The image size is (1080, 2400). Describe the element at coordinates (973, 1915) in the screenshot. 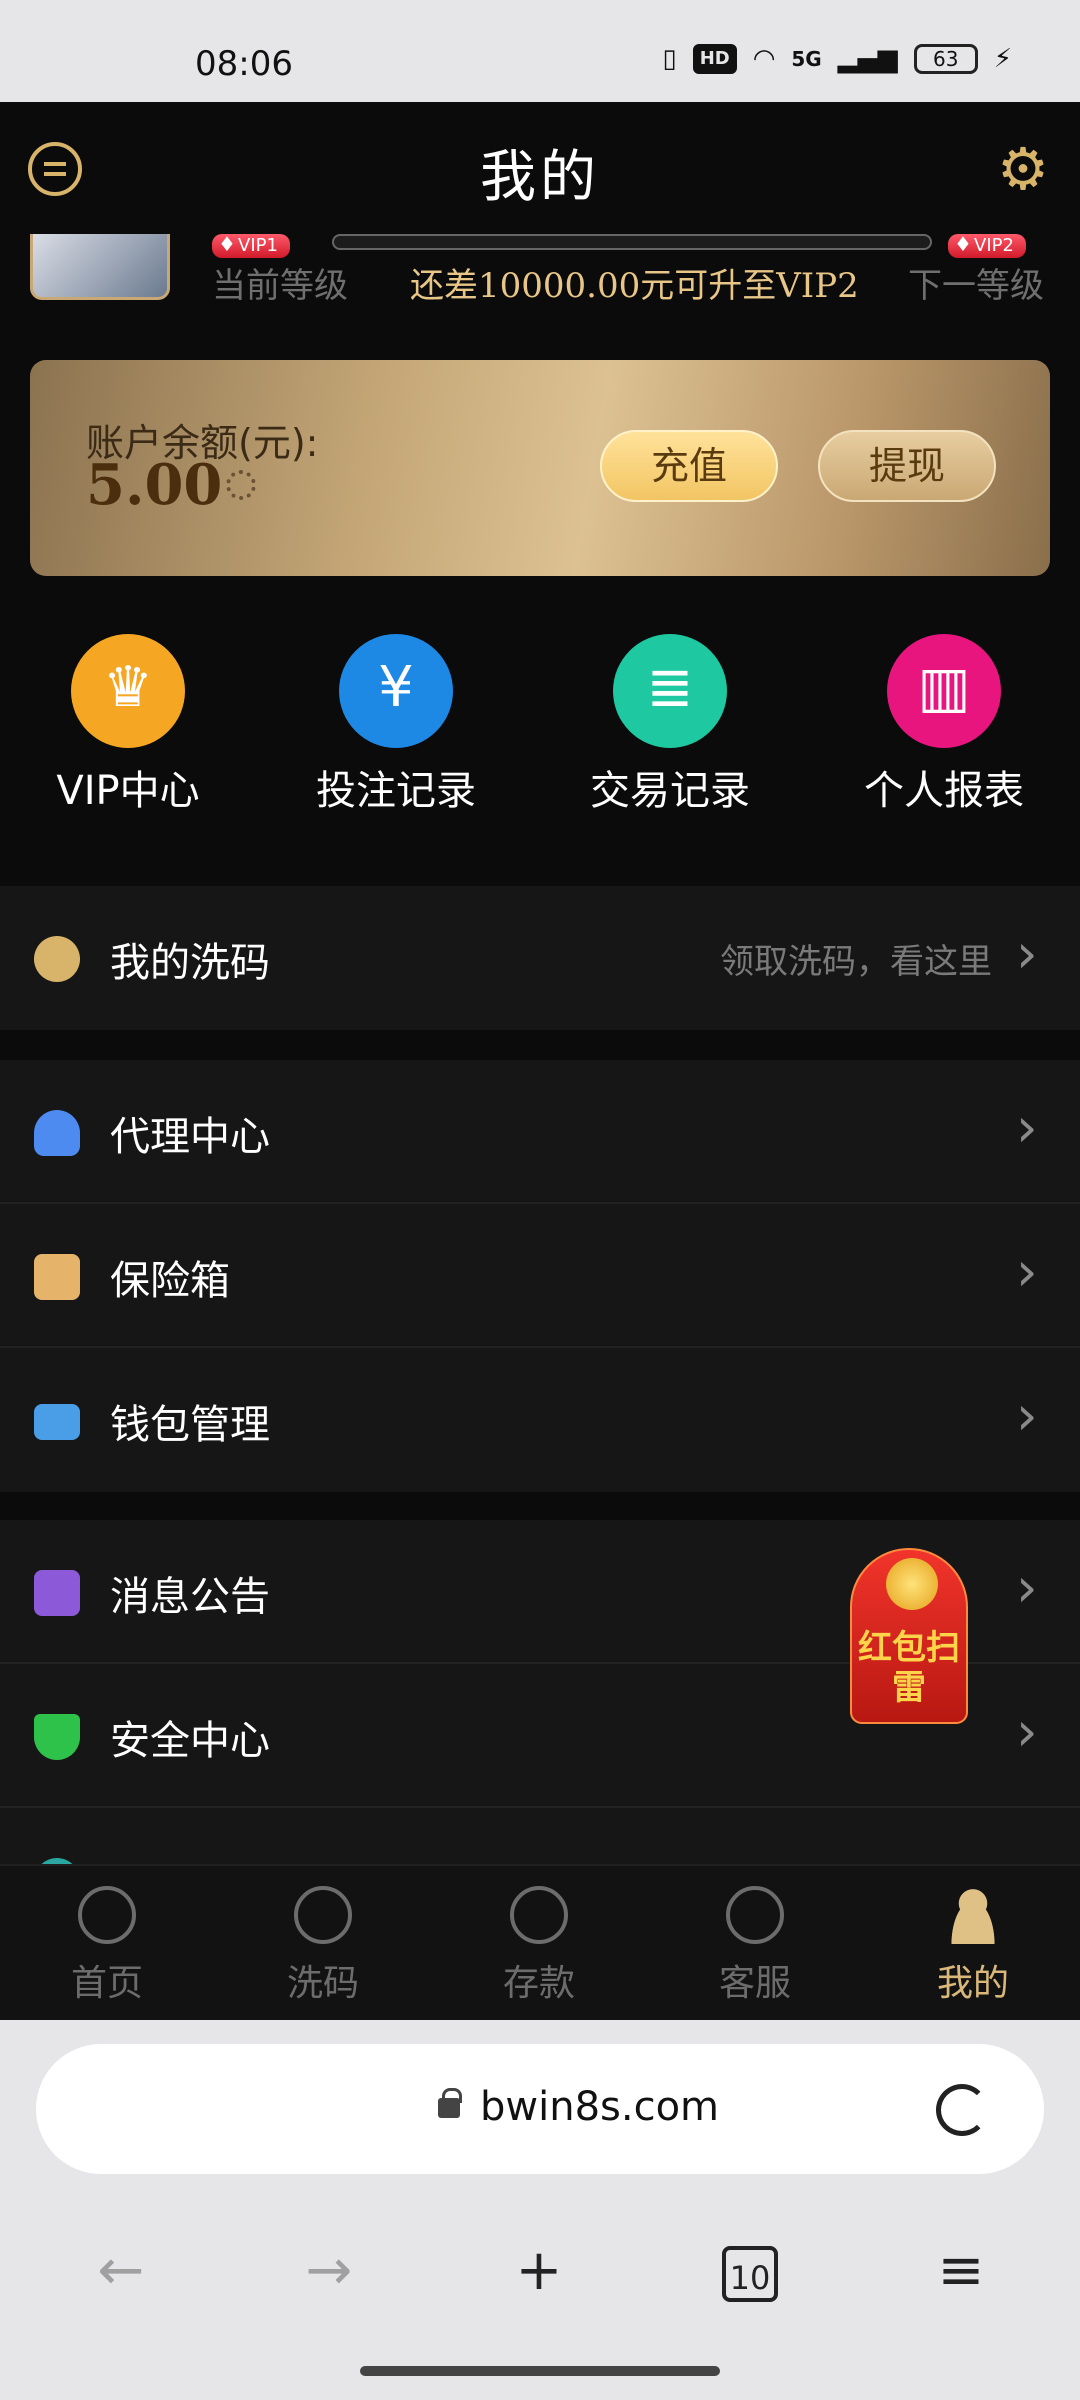

I see `profile-icon` at that location.